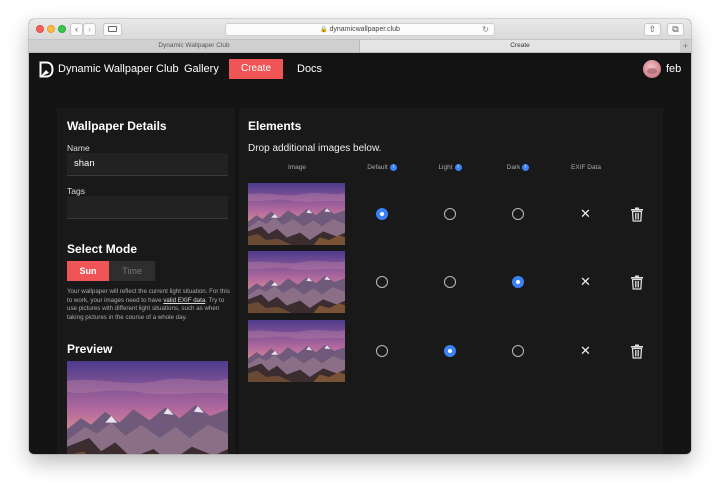 The width and height of the screenshot is (720, 492). What do you see at coordinates (89, 29) in the screenshot?
I see `forward-icon: ›` at bounding box center [89, 29].